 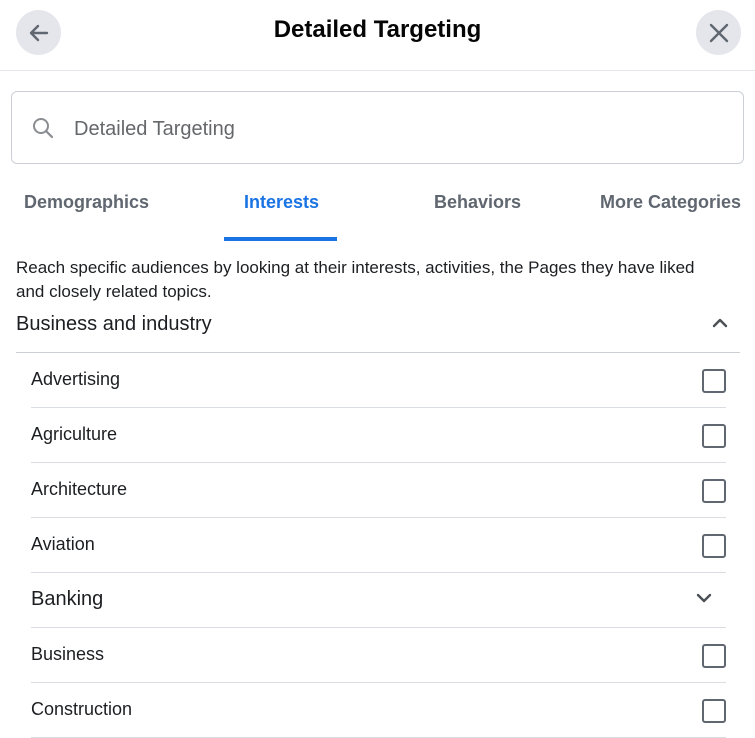 I want to click on tab-behaviors: Behaviors, so click(x=477, y=202).